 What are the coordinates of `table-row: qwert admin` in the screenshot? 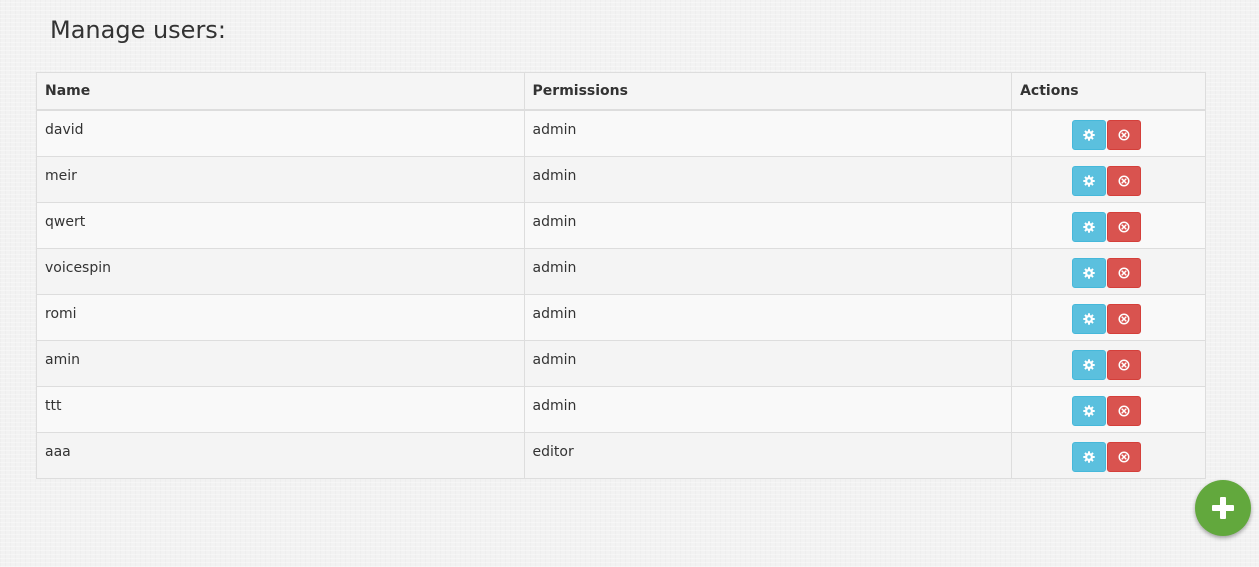 It's located at (621, 225).